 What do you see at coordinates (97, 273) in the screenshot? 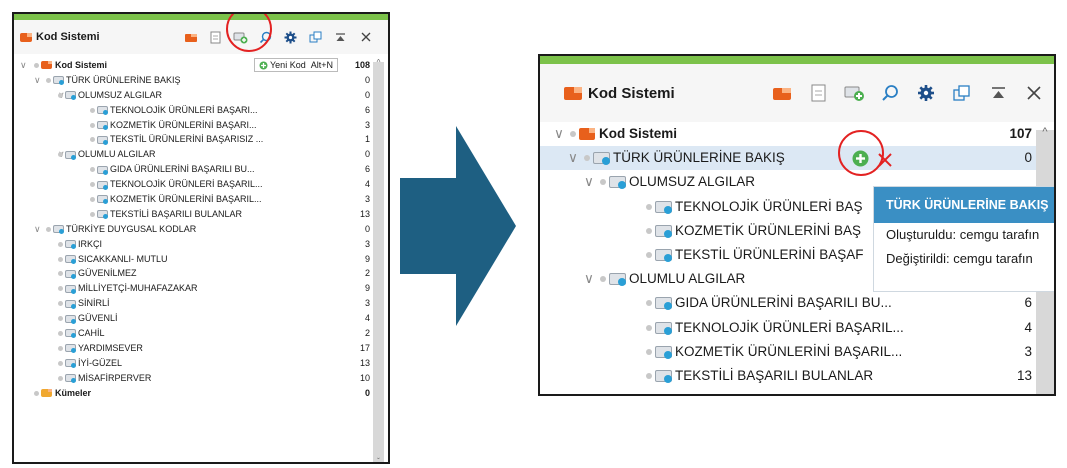
I see `tree-item-label-wrap: GÜVENİLMEZ` at bounding box center [97, 273].